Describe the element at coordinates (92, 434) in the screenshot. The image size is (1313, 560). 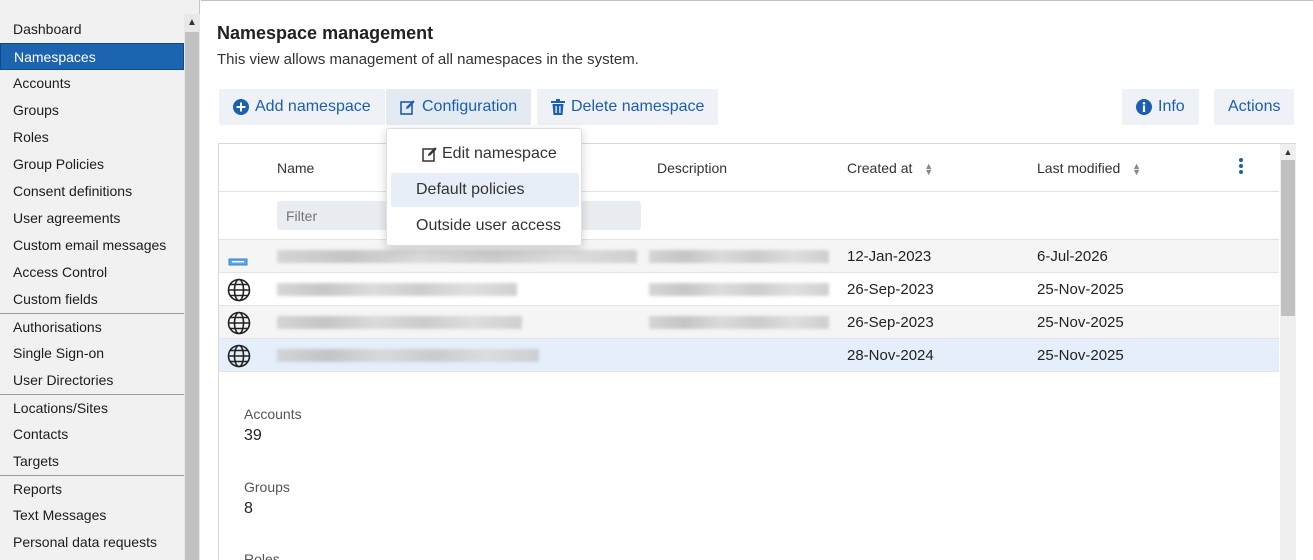
I see `sidebar-item-contacts: Contacts` at that location.